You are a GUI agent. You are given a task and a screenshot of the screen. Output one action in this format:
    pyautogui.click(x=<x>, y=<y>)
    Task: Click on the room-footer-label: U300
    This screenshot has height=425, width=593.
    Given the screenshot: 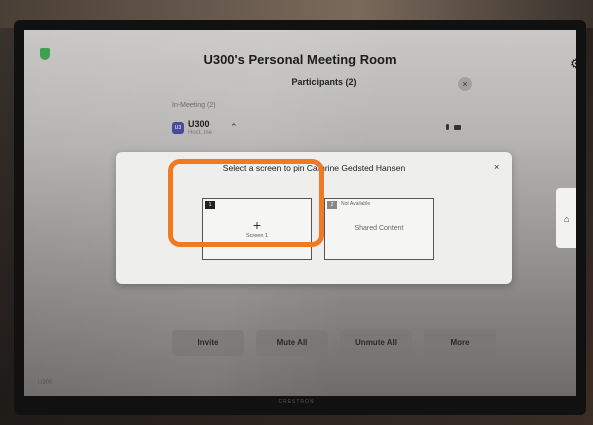 What is the action you would take?
    pyautogui.click(x=45, y=383)
    